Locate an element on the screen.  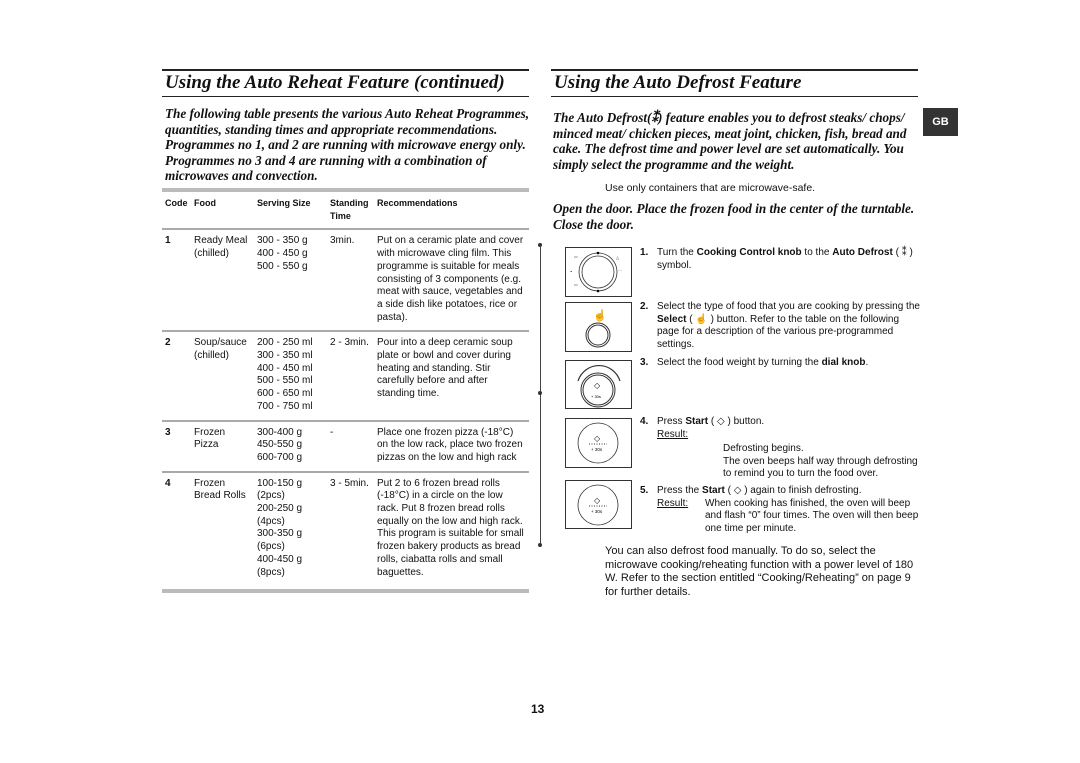
standing-time-cell: 2 - 3min. is located at coordinates (350, 376).